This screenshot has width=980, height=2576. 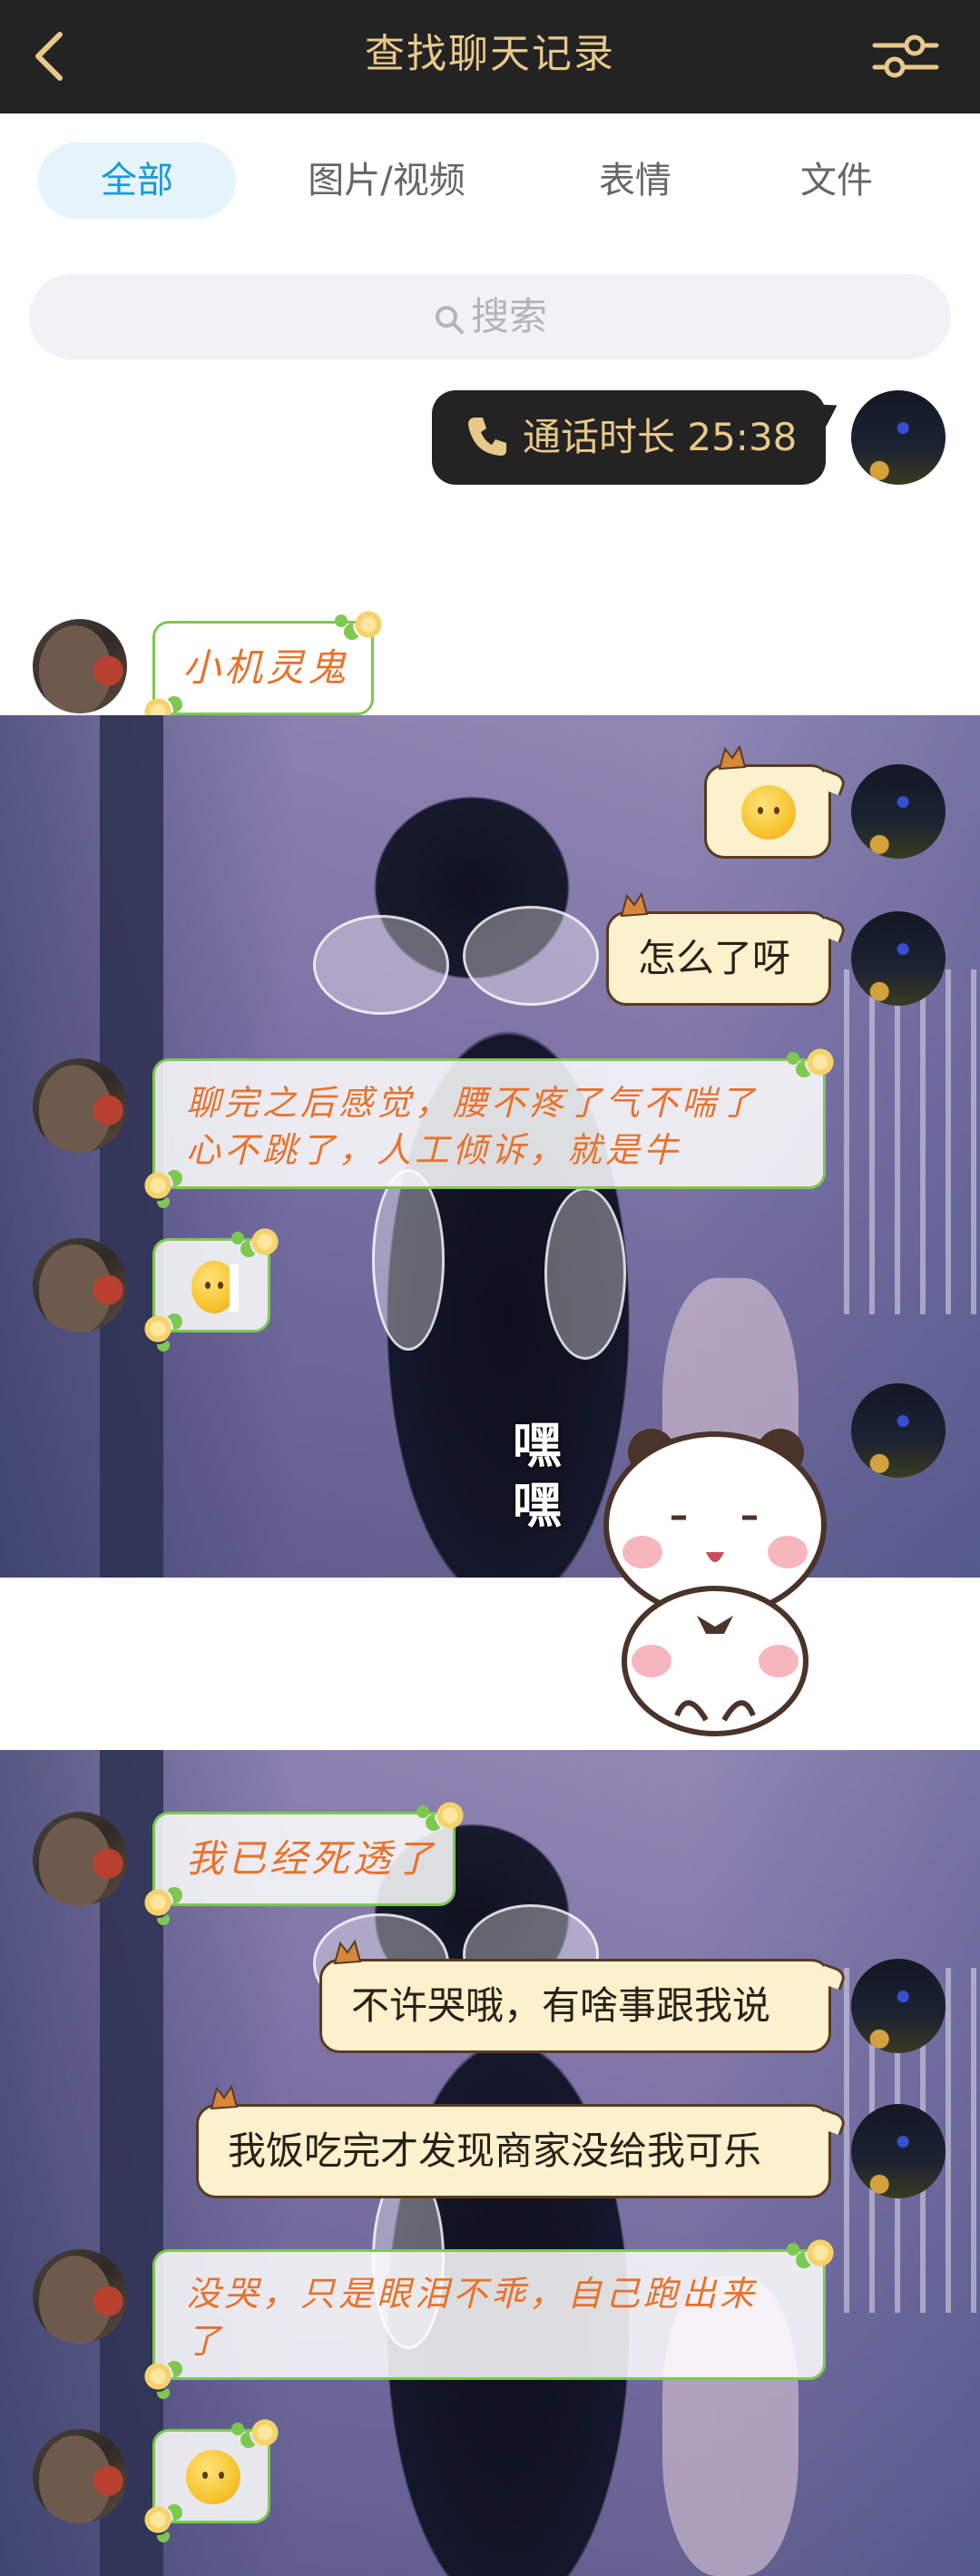 What do you see at coordinates (137, 181) in the screenshot?
I see `tab-all: 全部` at bounding box center [137, 181].